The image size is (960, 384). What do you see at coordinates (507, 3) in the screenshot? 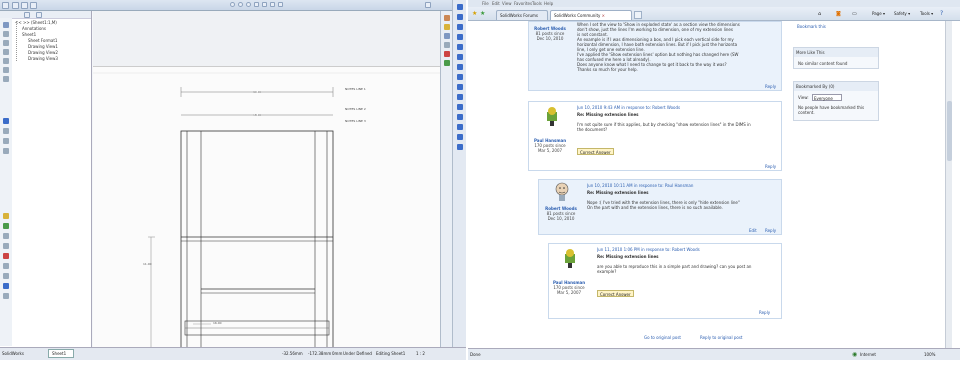
I see `menu-view: View` at bounding box center [507, 3].